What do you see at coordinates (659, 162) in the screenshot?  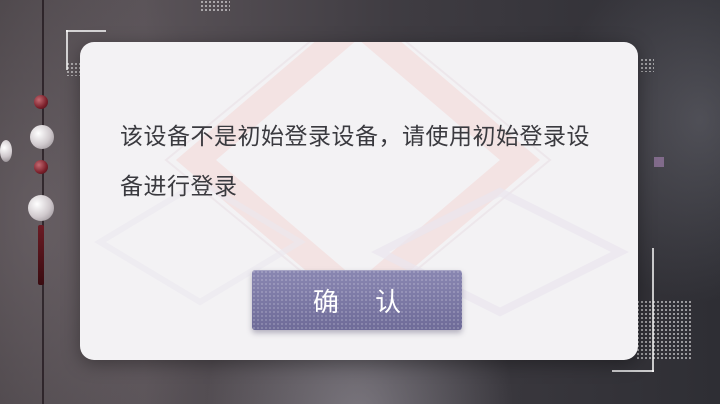 I see `decor-square` at bounding box center [659, 162].